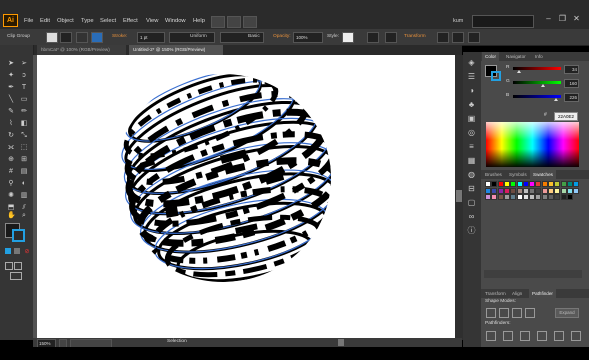 The width and height of the screenshot is (589, 360). I want to click on color-stroke-box, so click(496, 76).